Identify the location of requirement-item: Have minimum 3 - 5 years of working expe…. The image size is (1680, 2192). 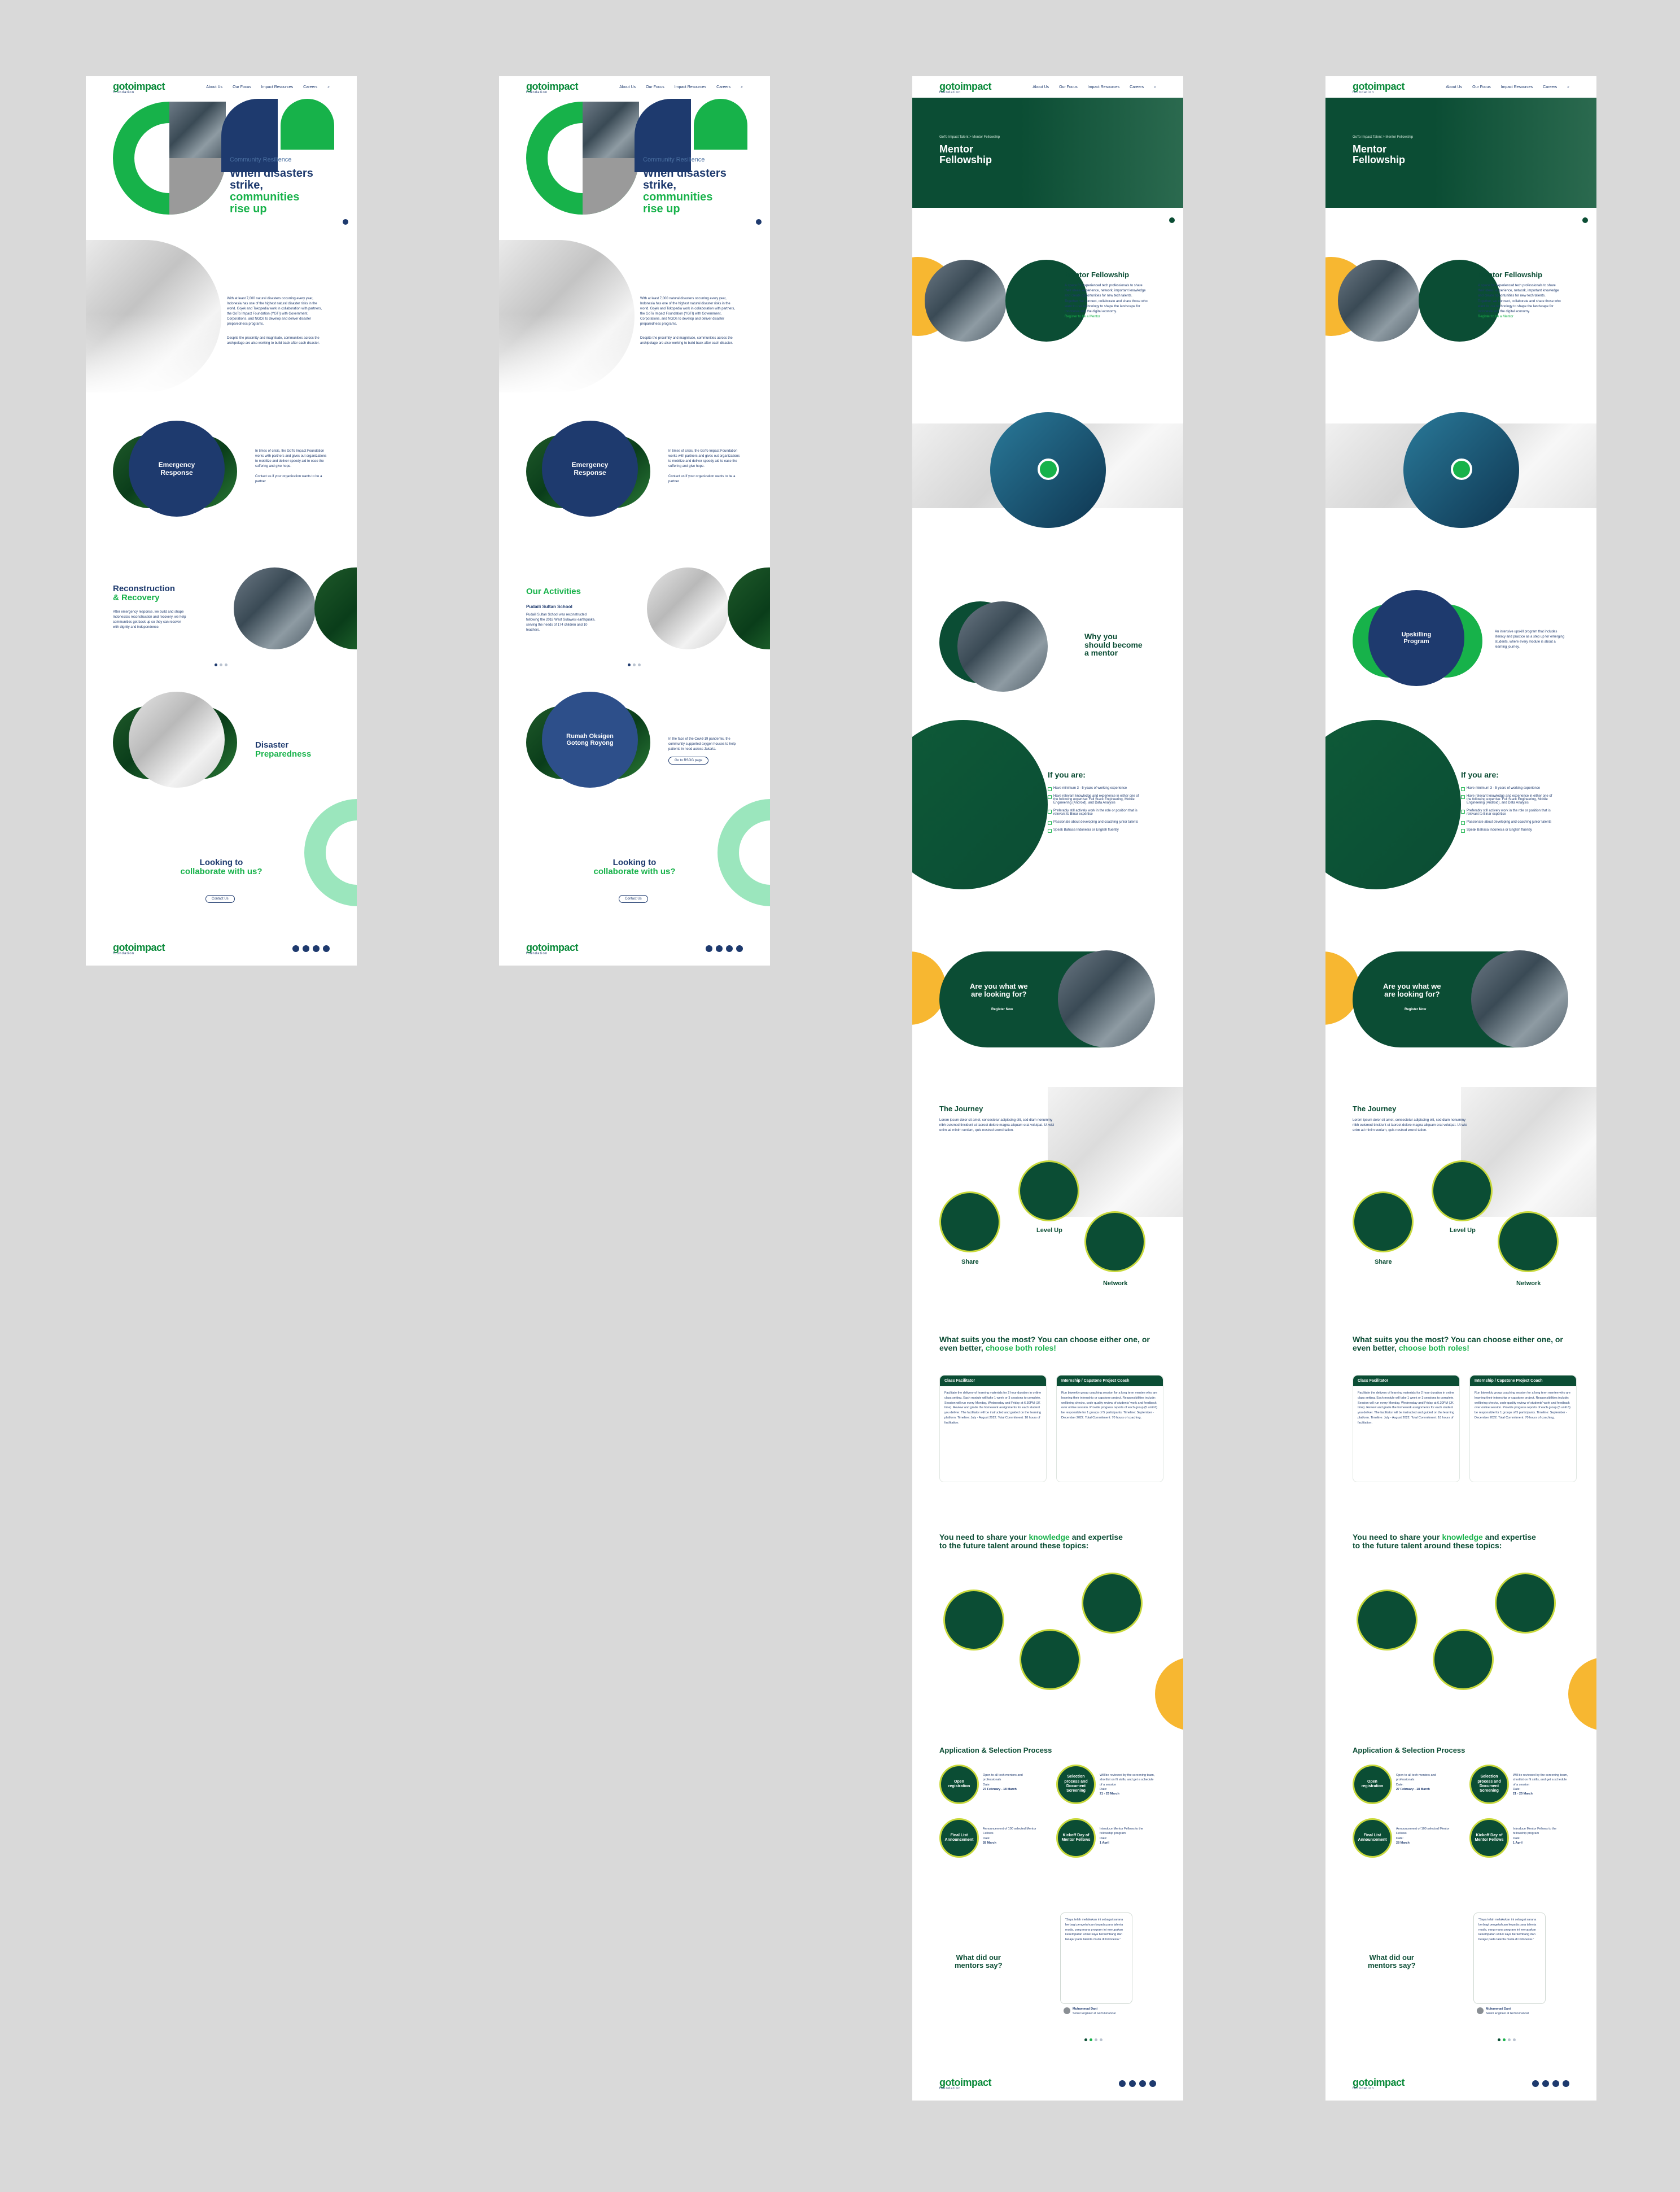
(1509, 789).